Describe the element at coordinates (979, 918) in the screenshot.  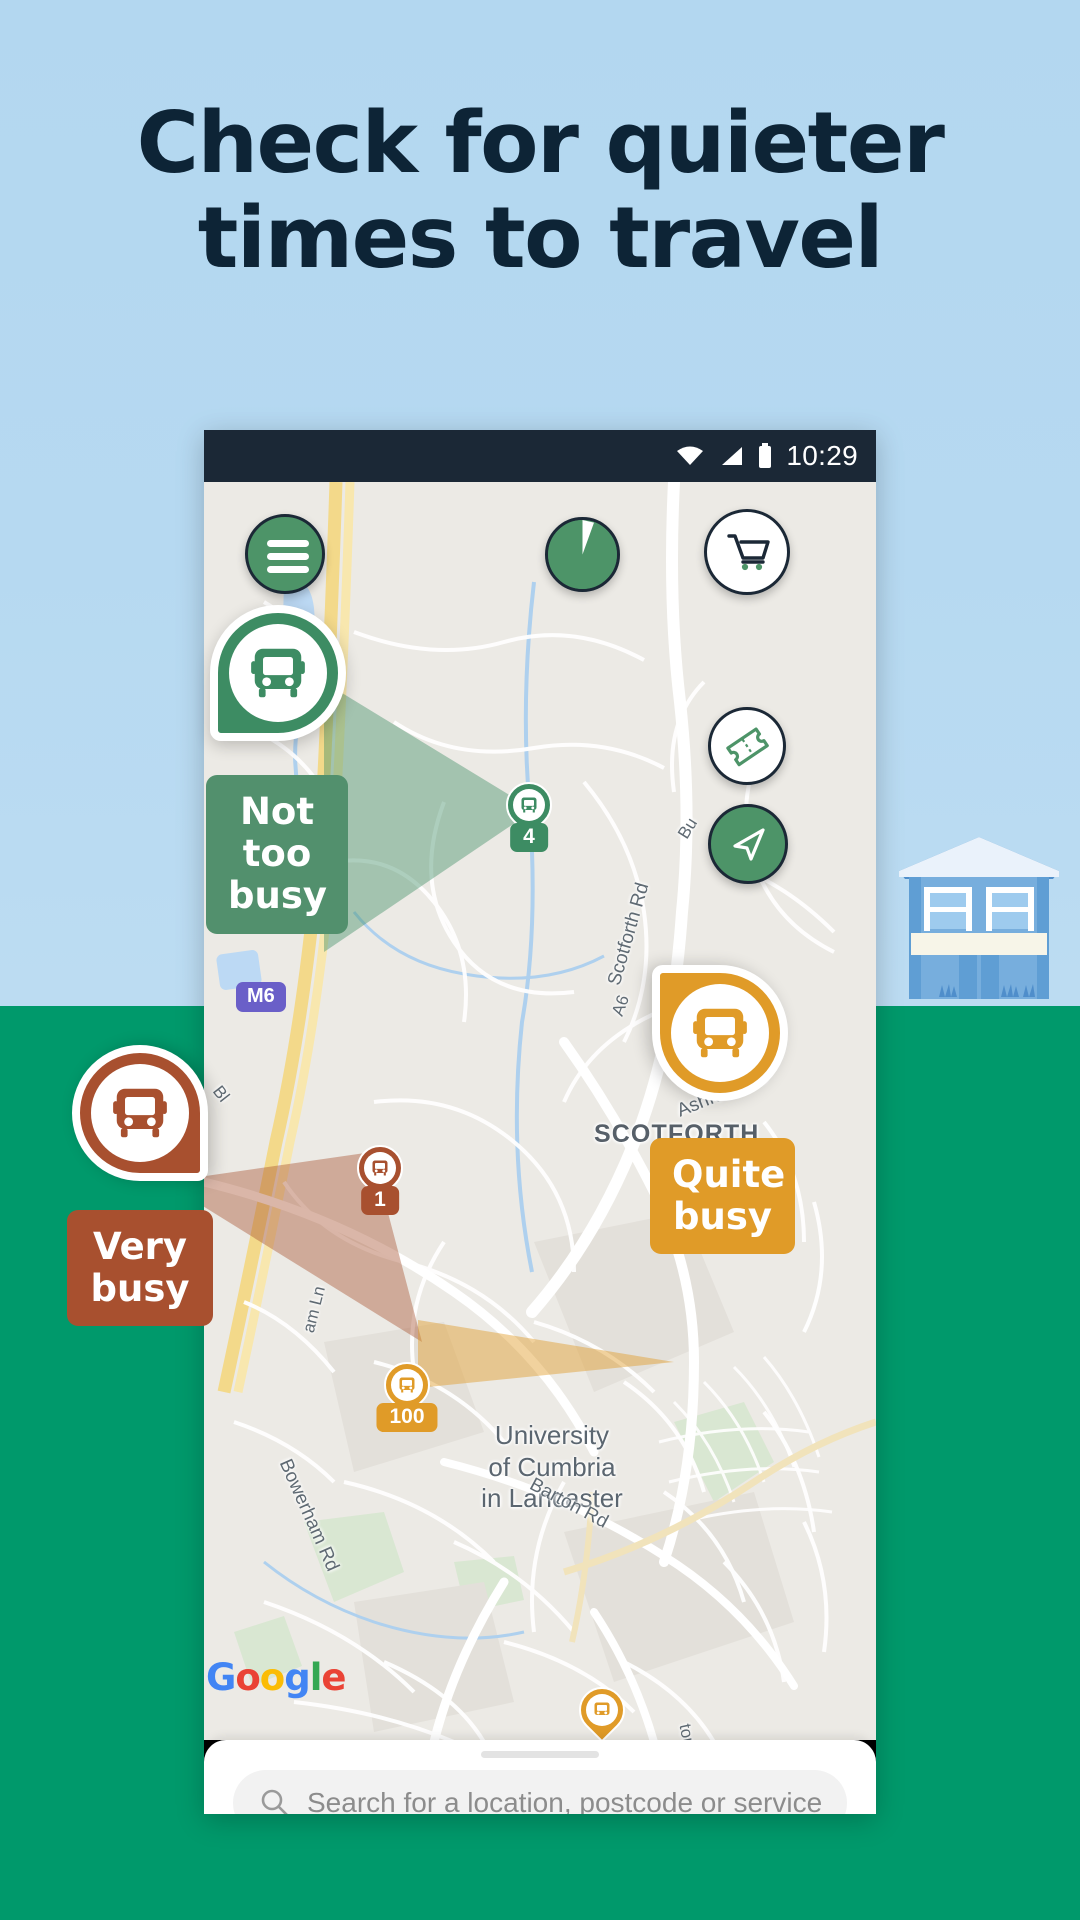
I see `shop-house-illustration` at that location.